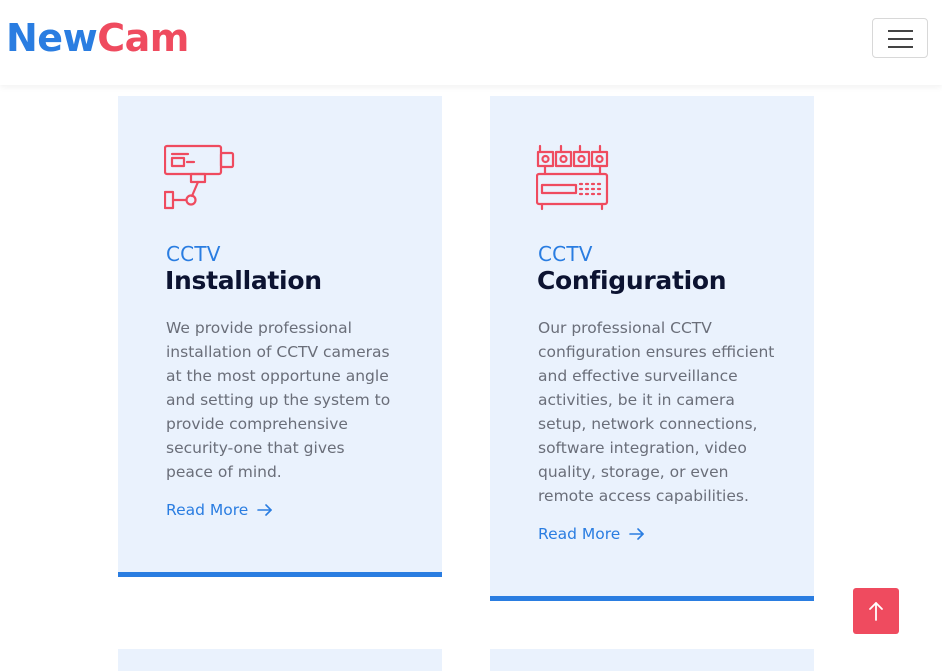 The width and height of the screenshot is (942, 671). What do you see at coordinates (471, 42) in the screenshot?
I see `navbar: NewCam` at bounding box center [471, 42].